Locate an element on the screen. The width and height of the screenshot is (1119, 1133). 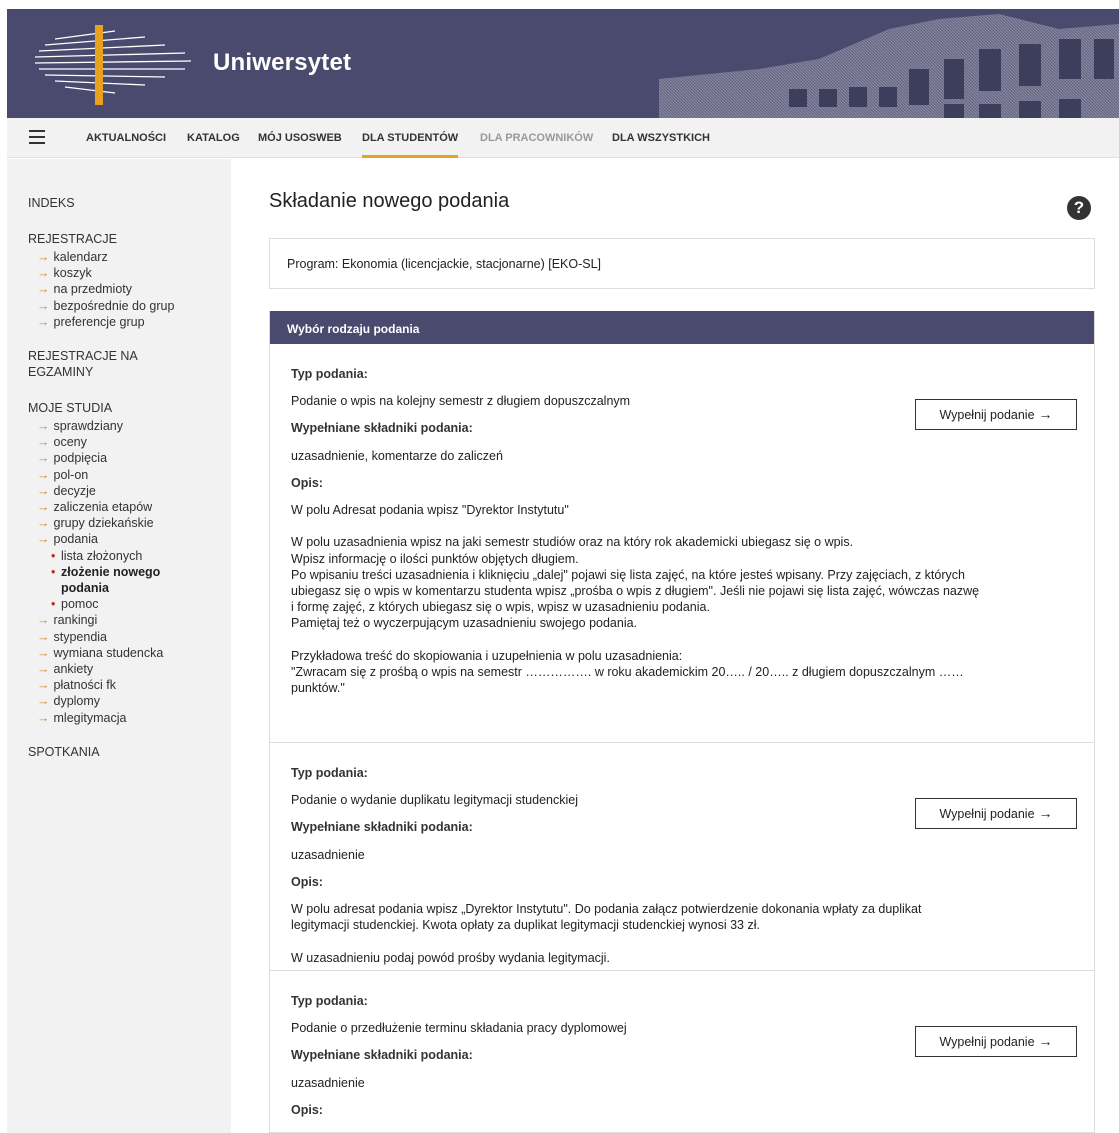
nav-katalog: KATALOG is located at coordinates (213, 138).